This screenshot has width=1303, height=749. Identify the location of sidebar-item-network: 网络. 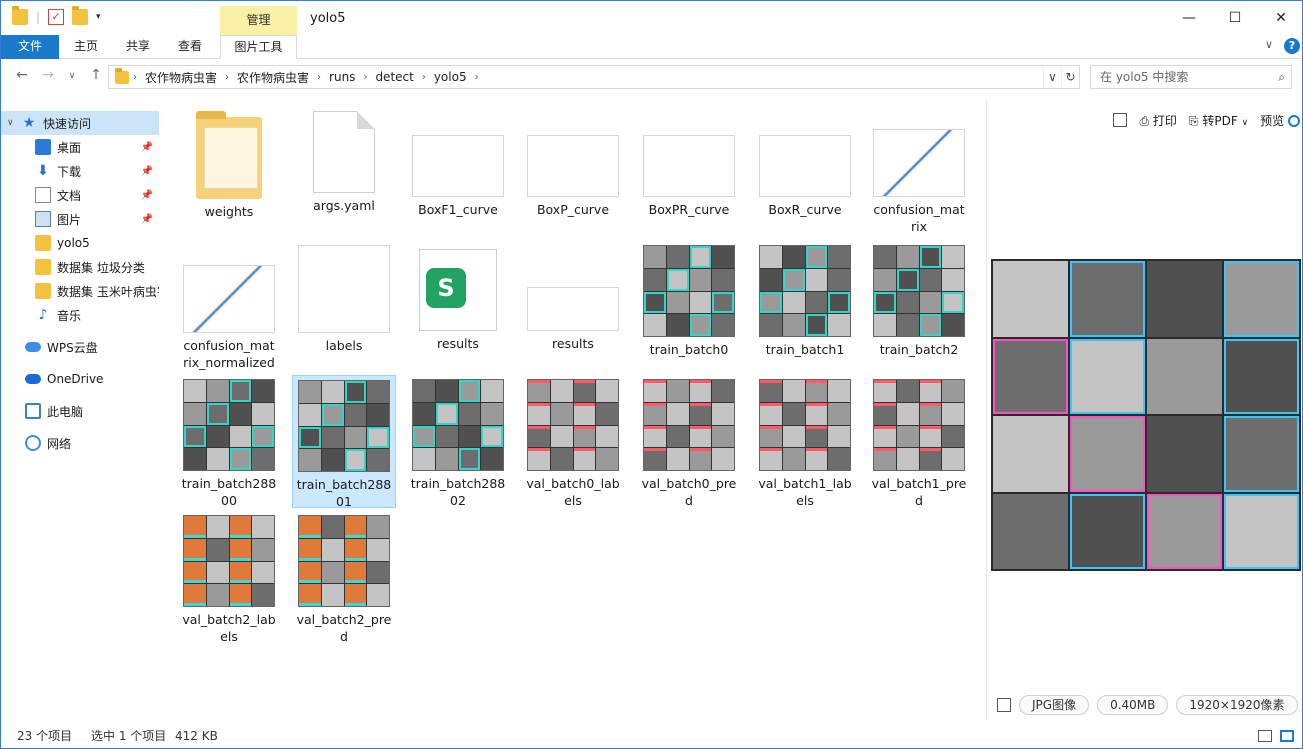
(80, 443).